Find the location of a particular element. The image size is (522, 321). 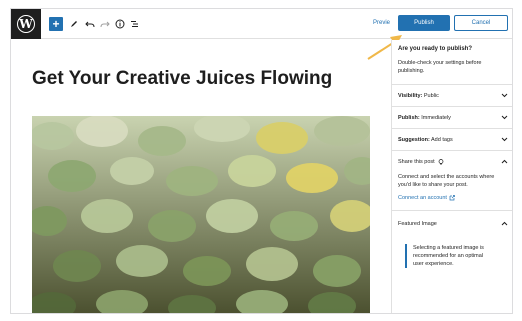

share-title: Share this post is located at coordinates (416, 162).